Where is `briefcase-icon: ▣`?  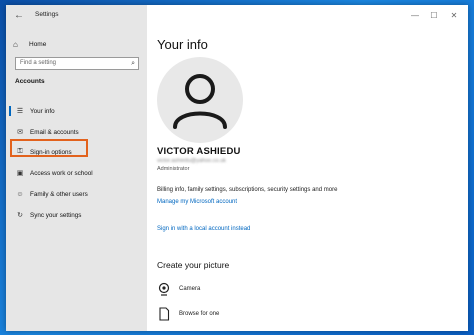
briefcase-icon: ▣ is located at coordinates (20, 173).